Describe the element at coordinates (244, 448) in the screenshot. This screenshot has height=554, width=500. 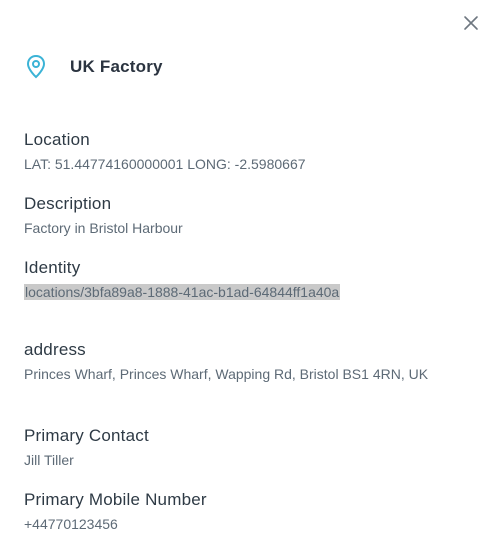
I see `primary-contact-field: Primary Contact Jill Tiller` at that location.